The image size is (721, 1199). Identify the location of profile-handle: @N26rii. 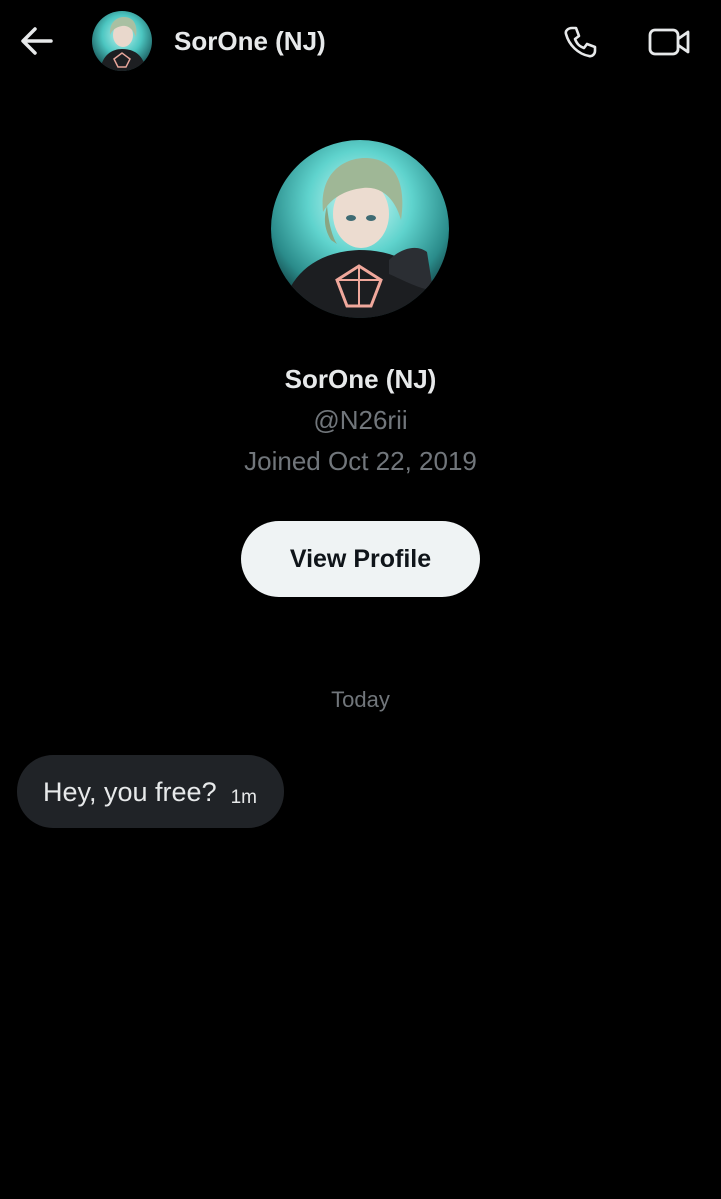
(360, 420).